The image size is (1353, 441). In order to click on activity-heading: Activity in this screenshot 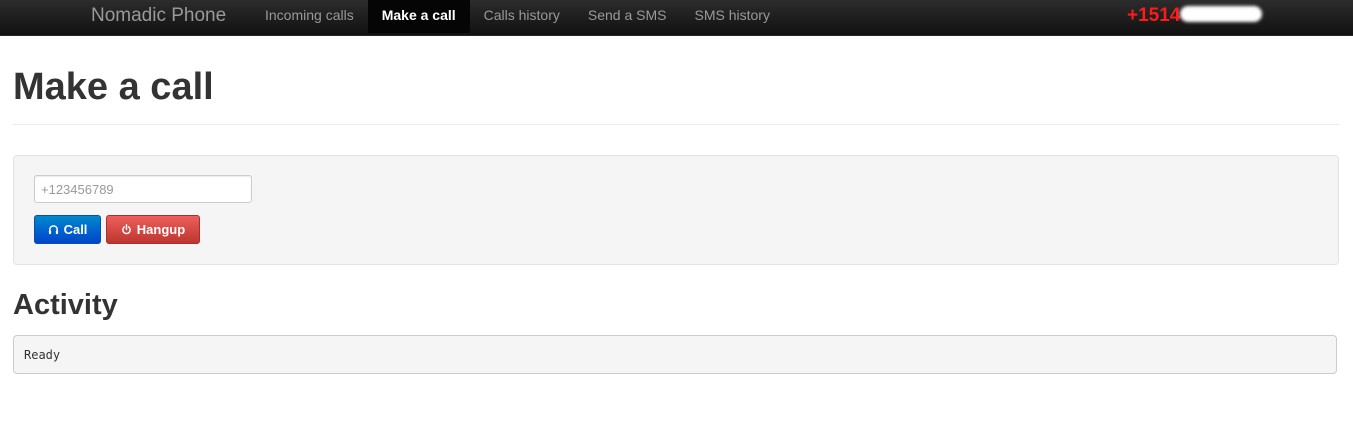, I will do `click(65, 305)`.